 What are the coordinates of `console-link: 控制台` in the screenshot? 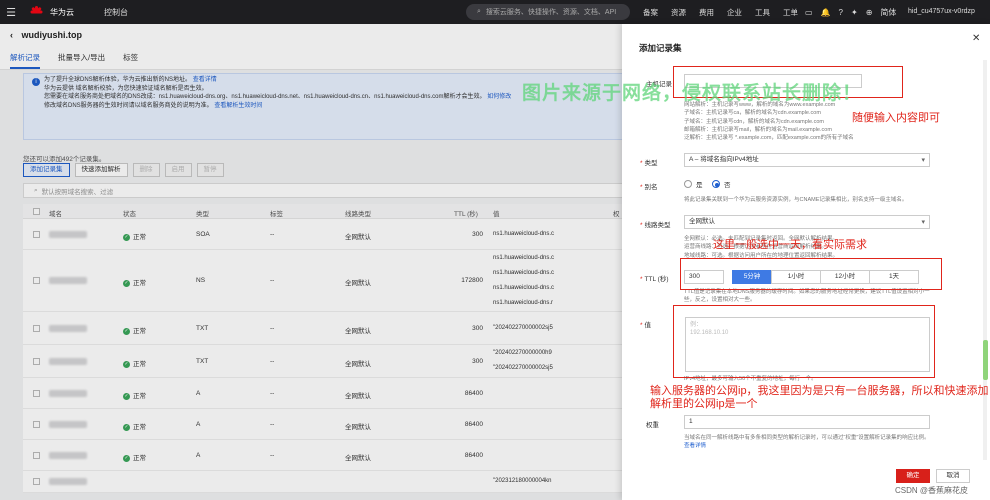 It's located at (116, 12).